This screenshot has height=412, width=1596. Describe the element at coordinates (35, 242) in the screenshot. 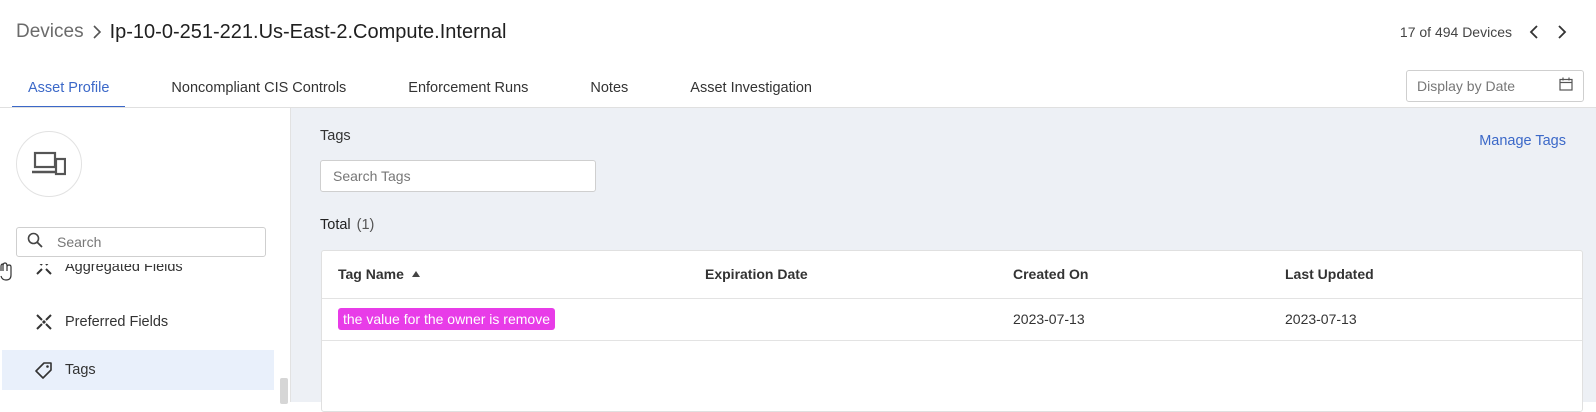

I see `search-icon` at that location.